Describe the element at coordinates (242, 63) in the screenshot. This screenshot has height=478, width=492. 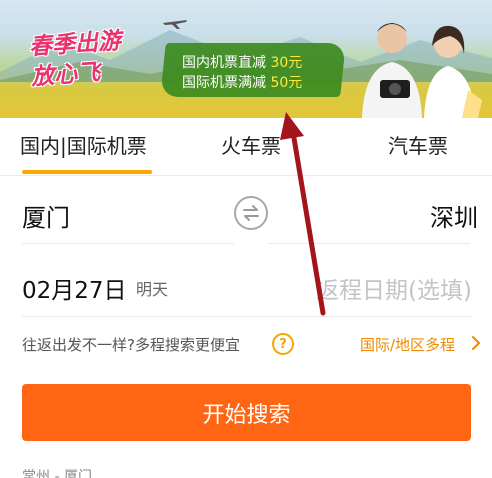
I see `promo-domestic: 国内机票直减 30元` at that location.